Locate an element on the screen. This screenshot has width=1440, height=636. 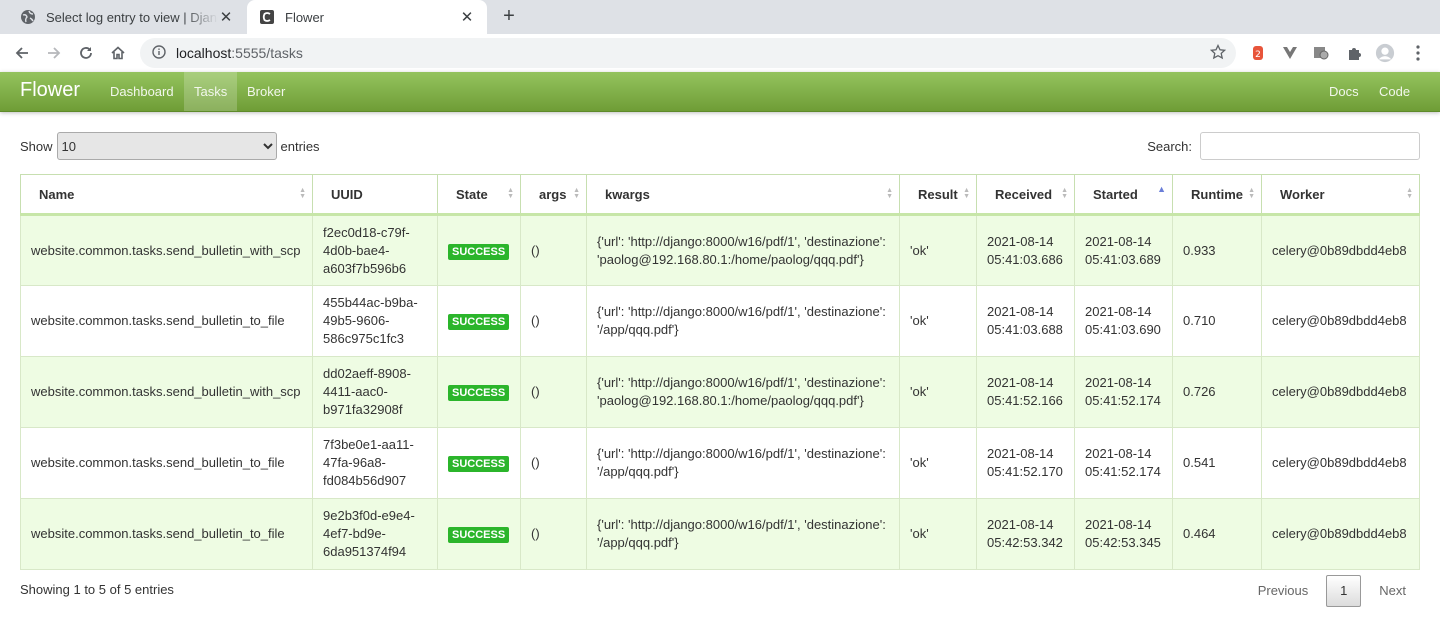
task-received: 2021-08-14 05:41:03.686 is located at coordinates (1025, 250).